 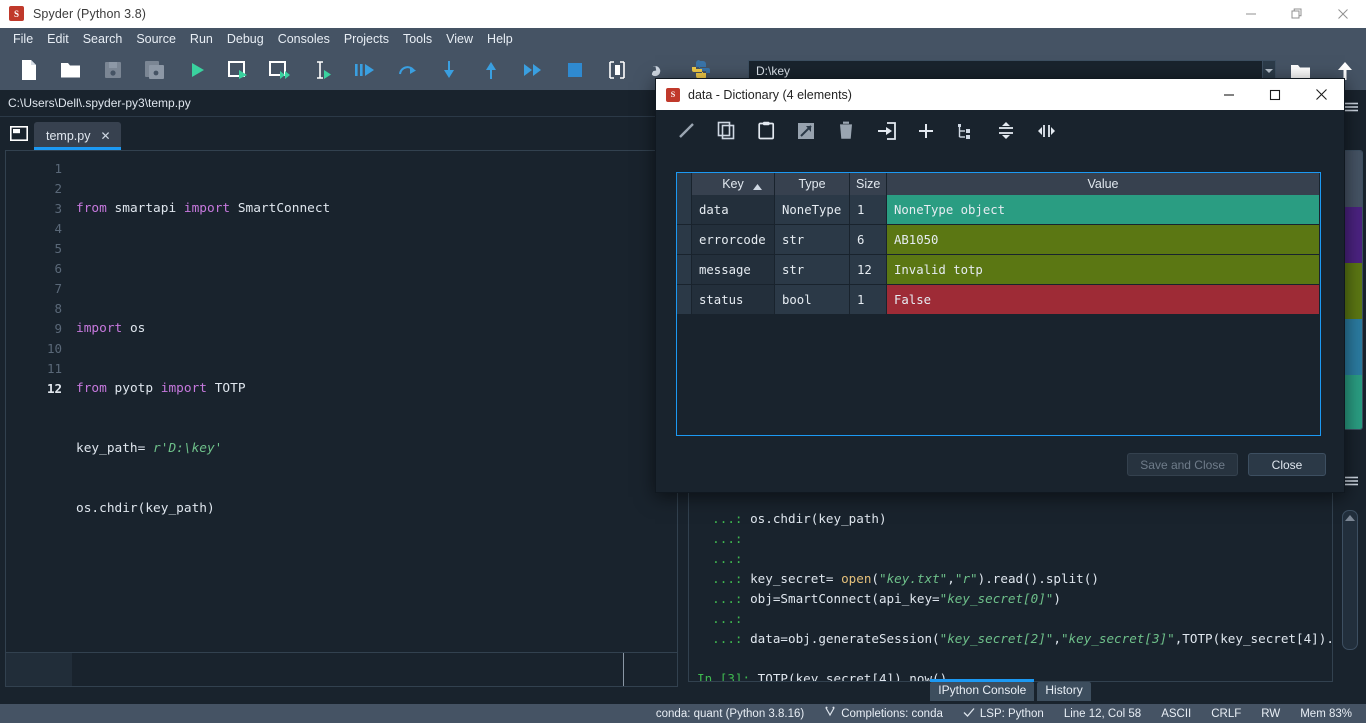 What do you see at coordinates (19, 133) in the screenshot?
I see `browse-tabs-icon` at bounding box center [19, 133].